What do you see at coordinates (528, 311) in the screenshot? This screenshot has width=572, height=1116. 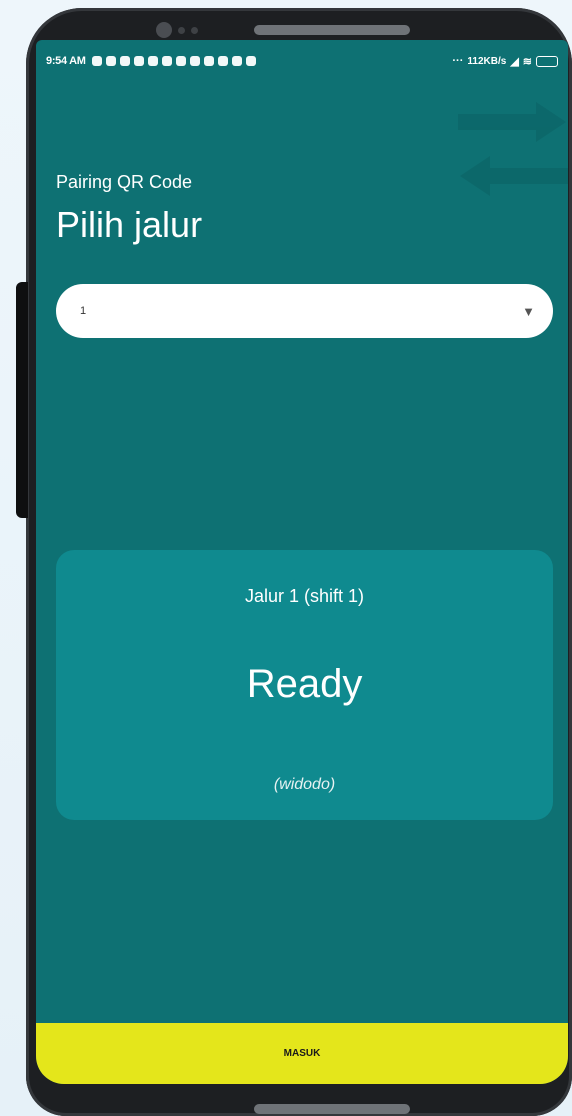 I see `dropdown-arrow-icon: ▼` at bounding box center [528, 311].